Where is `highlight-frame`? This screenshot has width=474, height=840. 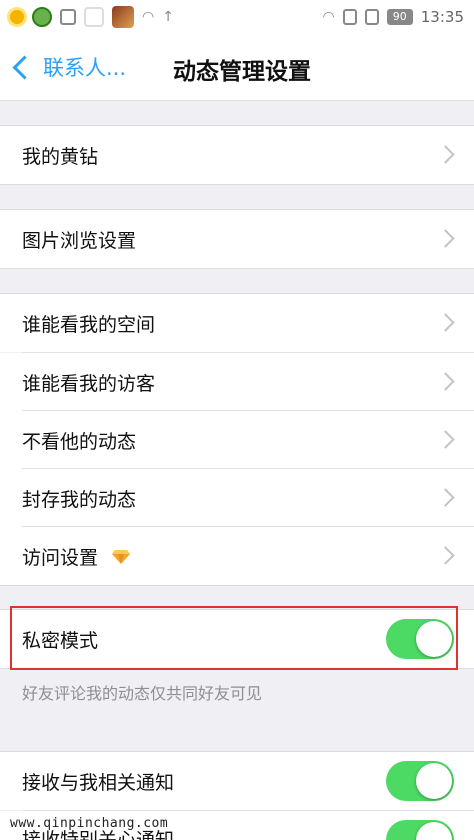 highlight-frame is located at coordinates (234, 638).